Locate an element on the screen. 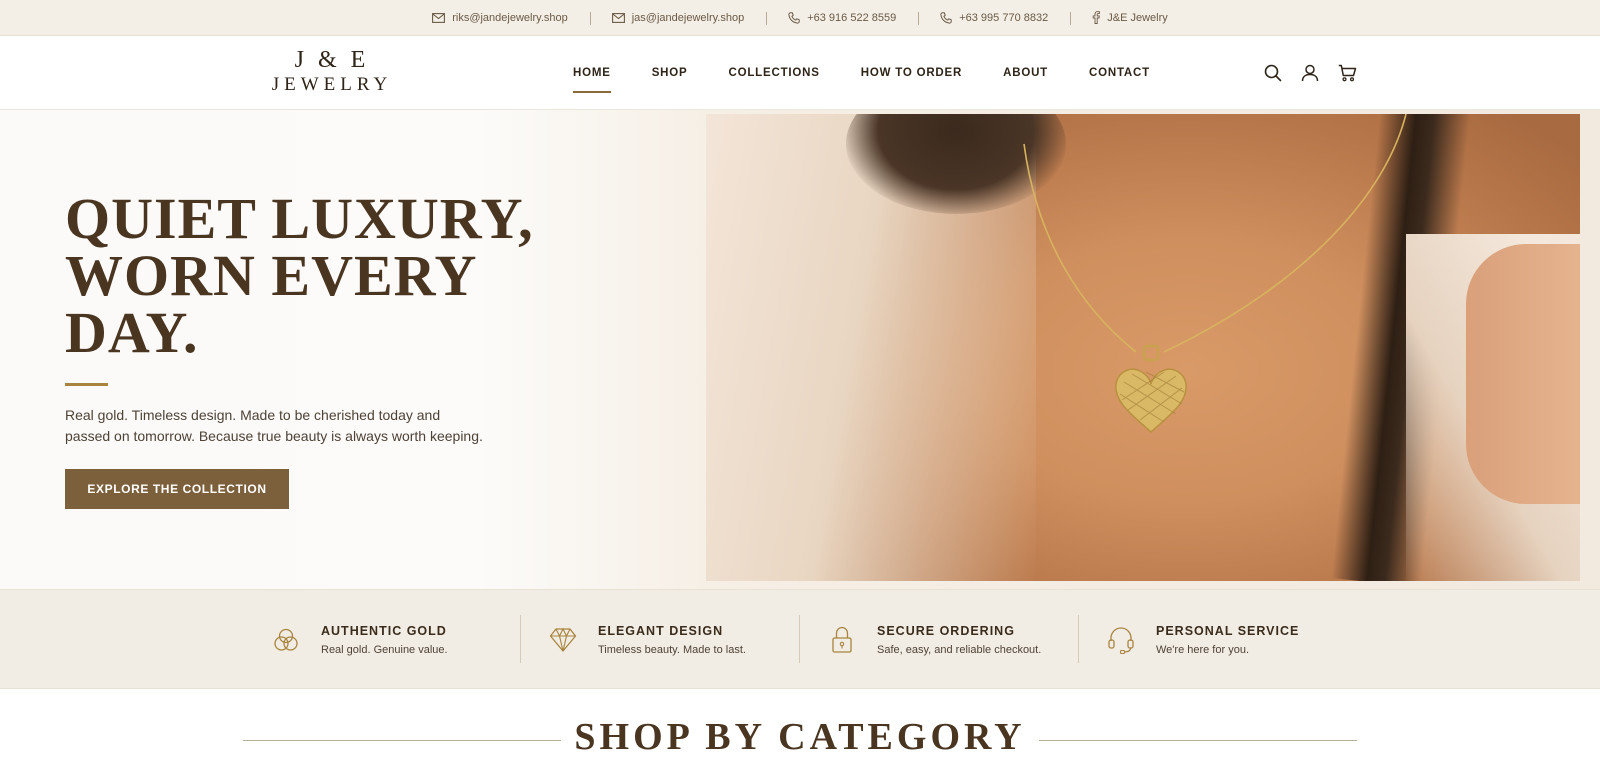  feature-title: AUTHENTIC GOLD is located at coordinates (384, 631).